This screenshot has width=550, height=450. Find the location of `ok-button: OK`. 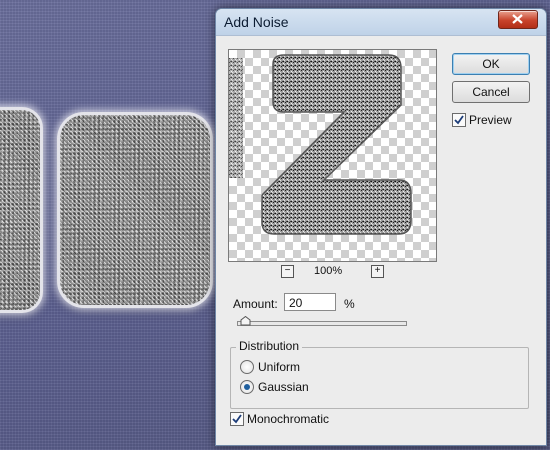

ok-button: OK is located at coordinates (491, 64).